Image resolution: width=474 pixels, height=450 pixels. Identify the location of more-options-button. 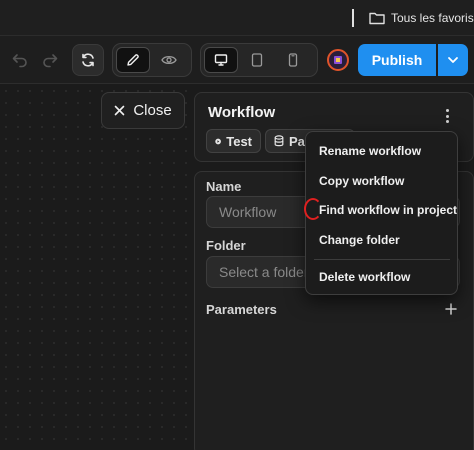
(447, 116).